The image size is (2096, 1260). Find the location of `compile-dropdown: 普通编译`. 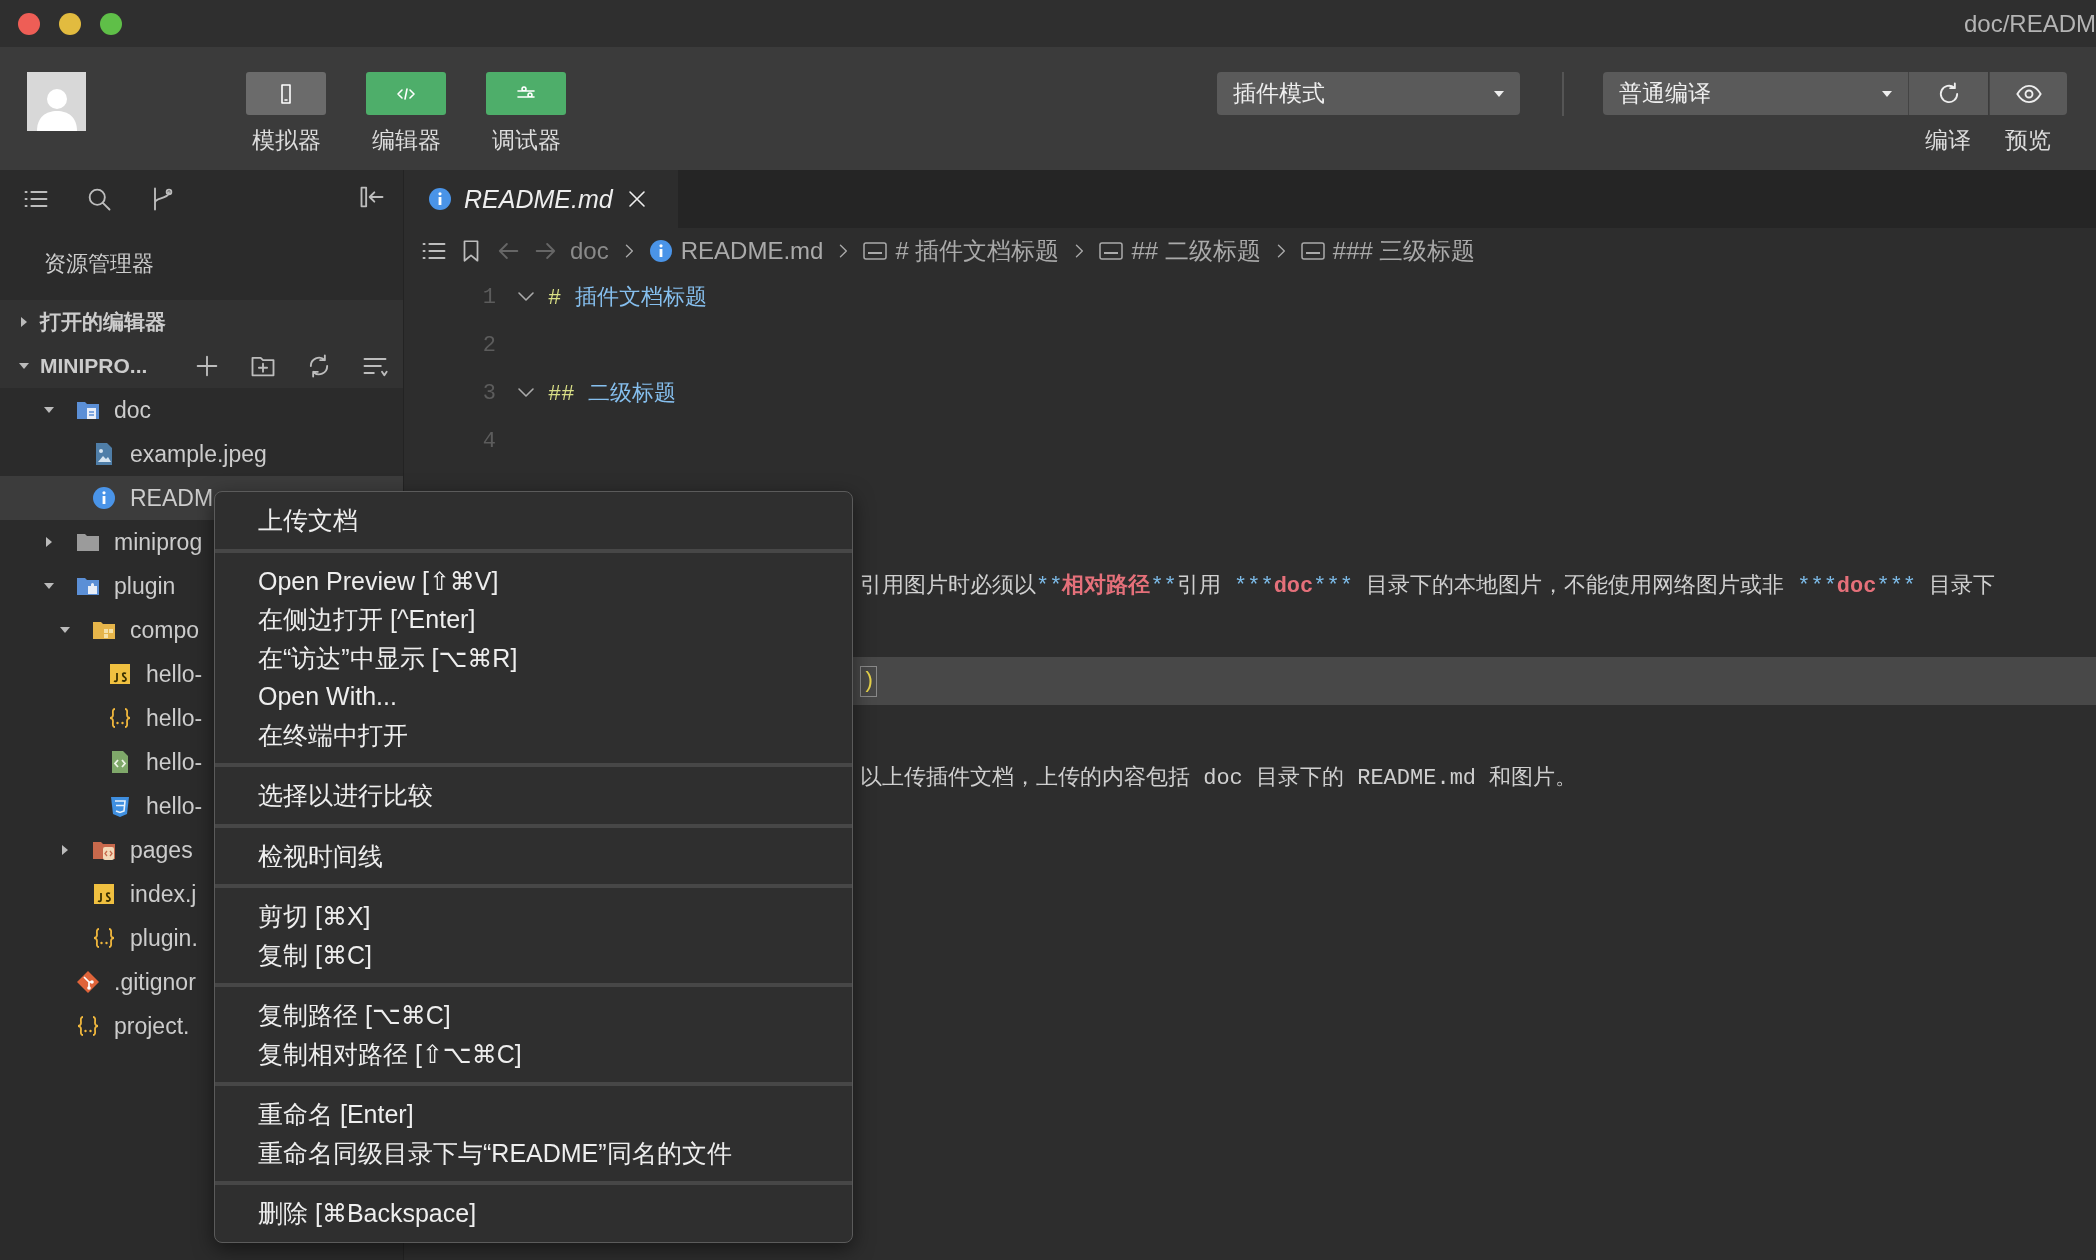

compile-dropdown: 普通编译 is located at coordinates (1755, 93).